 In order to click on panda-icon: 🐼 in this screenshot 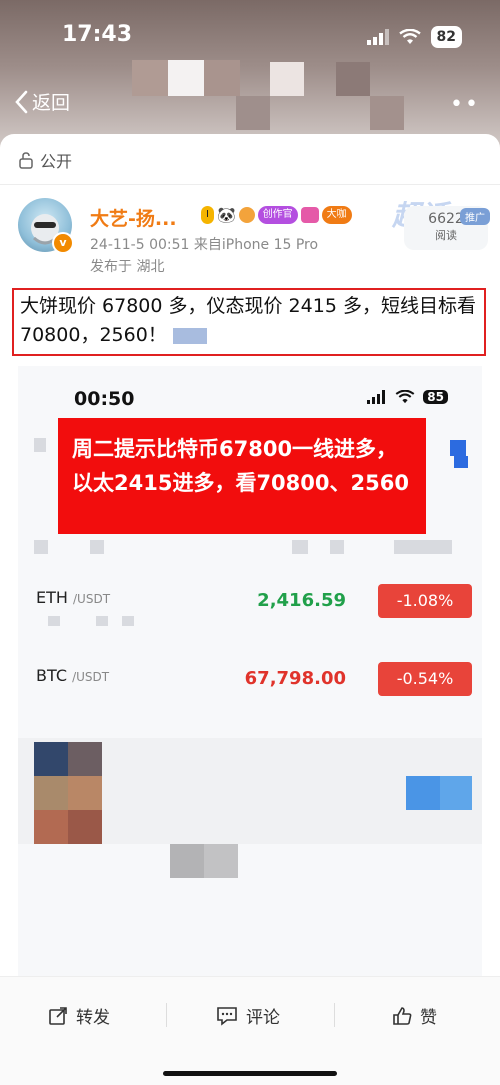, I will do `click(226, 215)`.